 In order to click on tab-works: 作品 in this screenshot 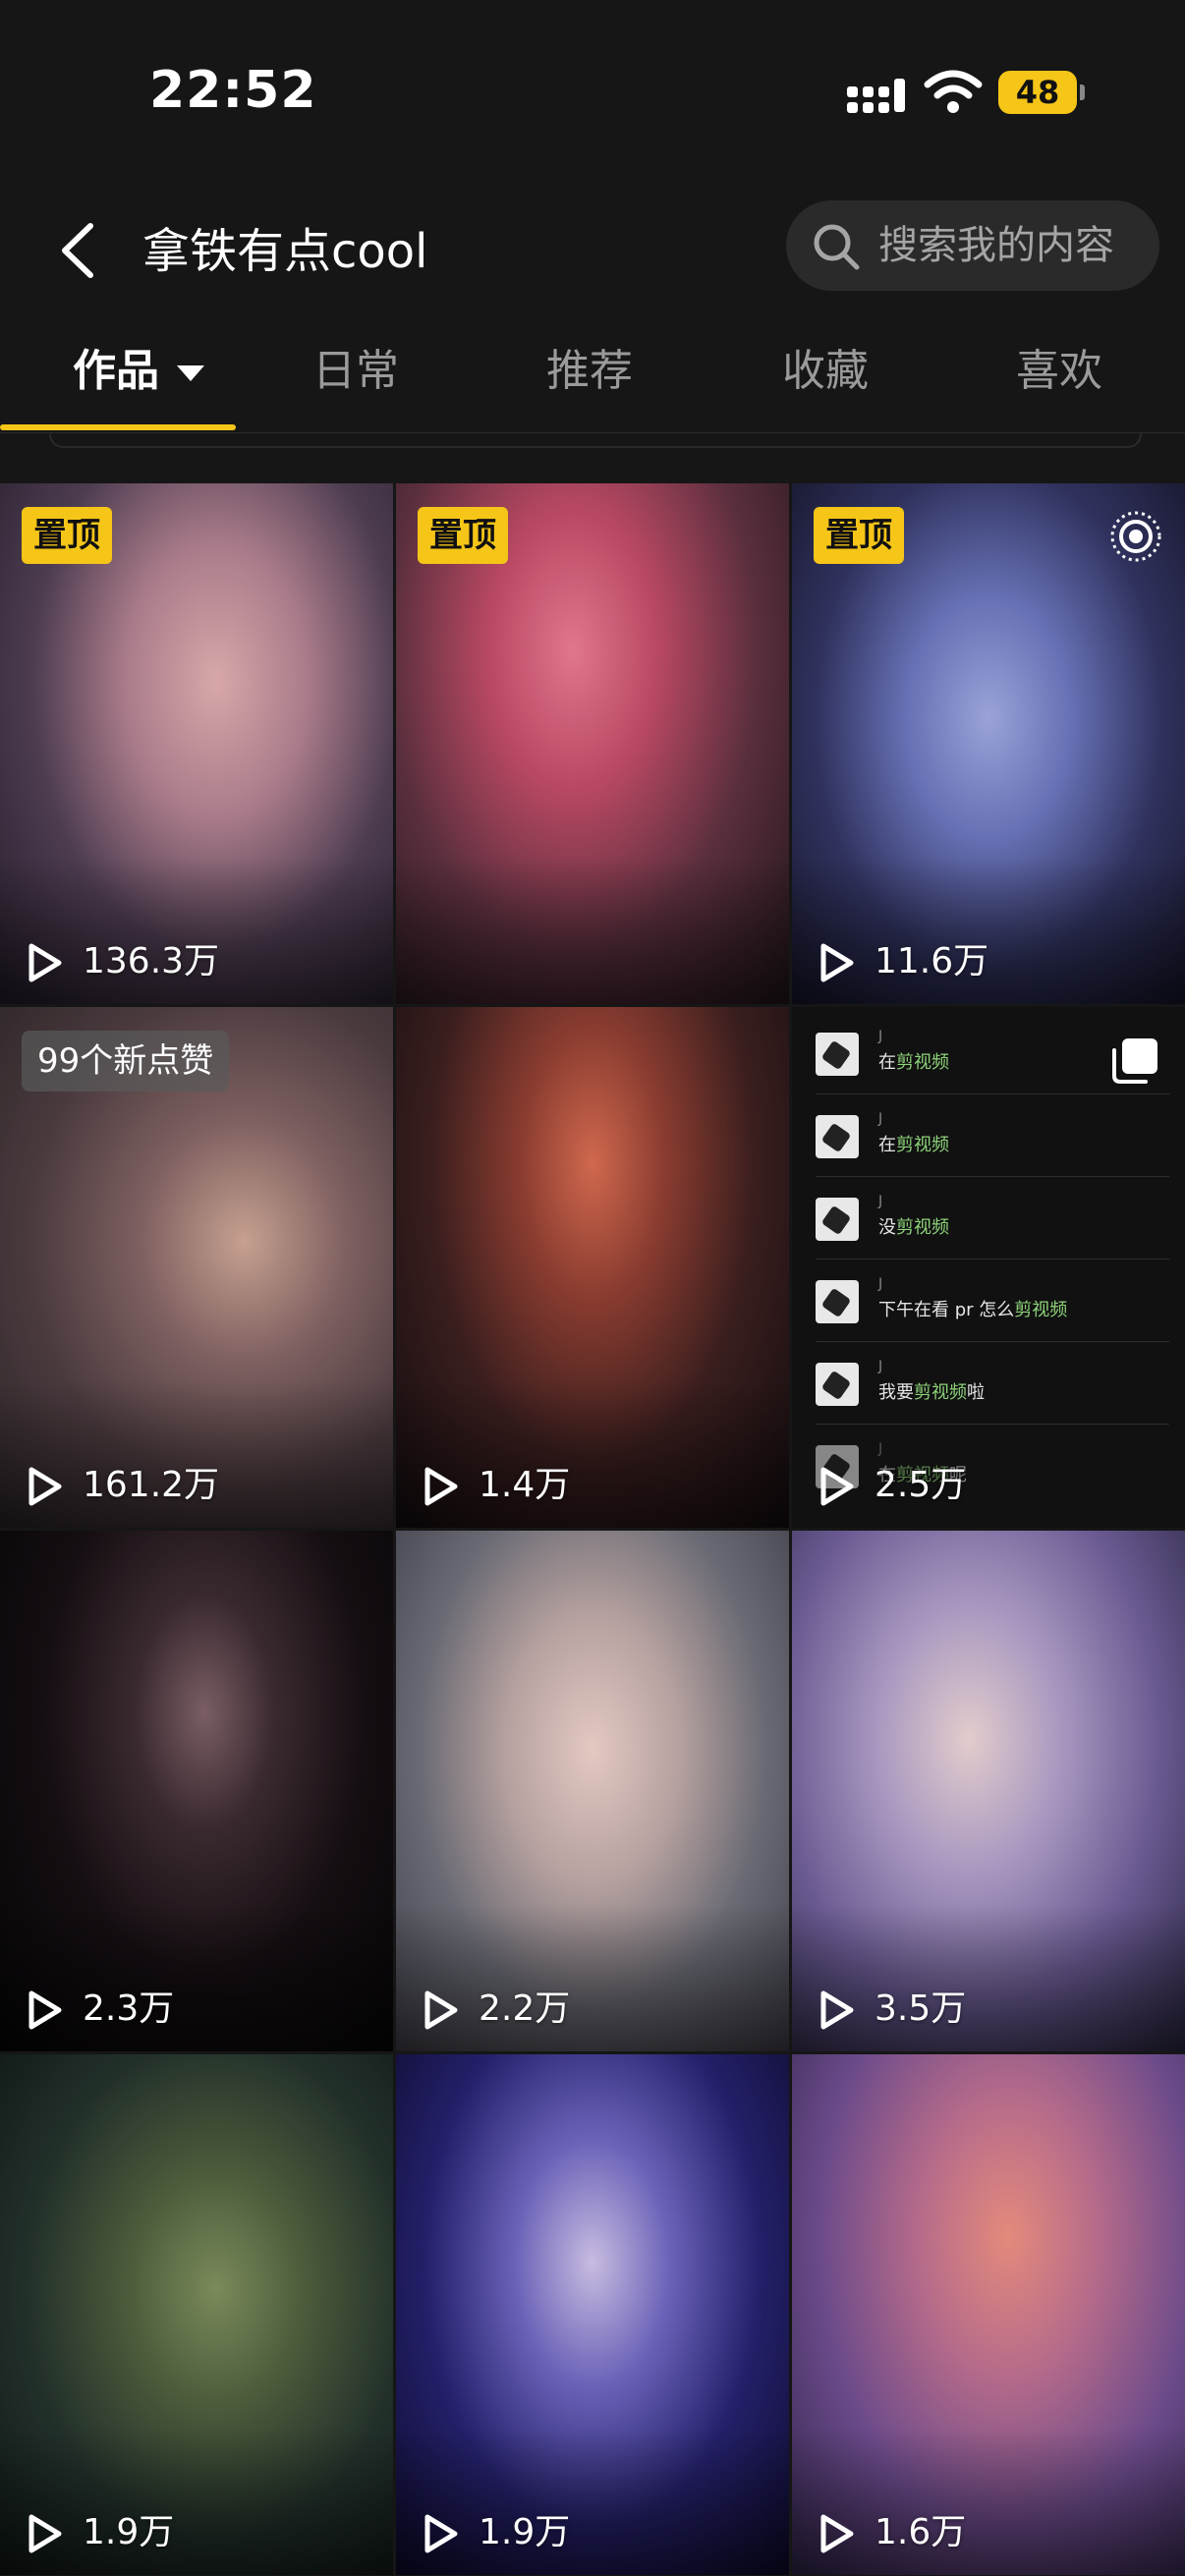, I will do `click(116, 371)`.